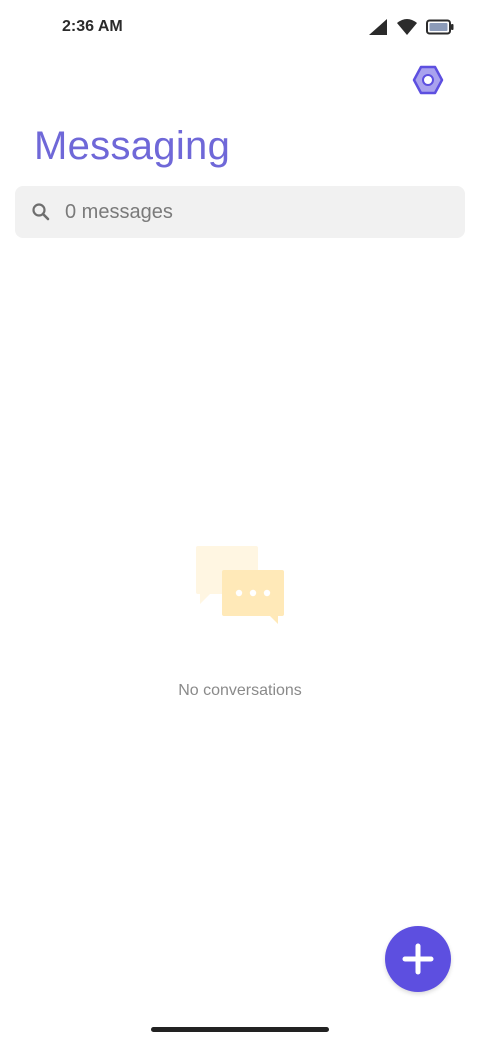  I want to click on new-conversation-button, so click(418, 959).